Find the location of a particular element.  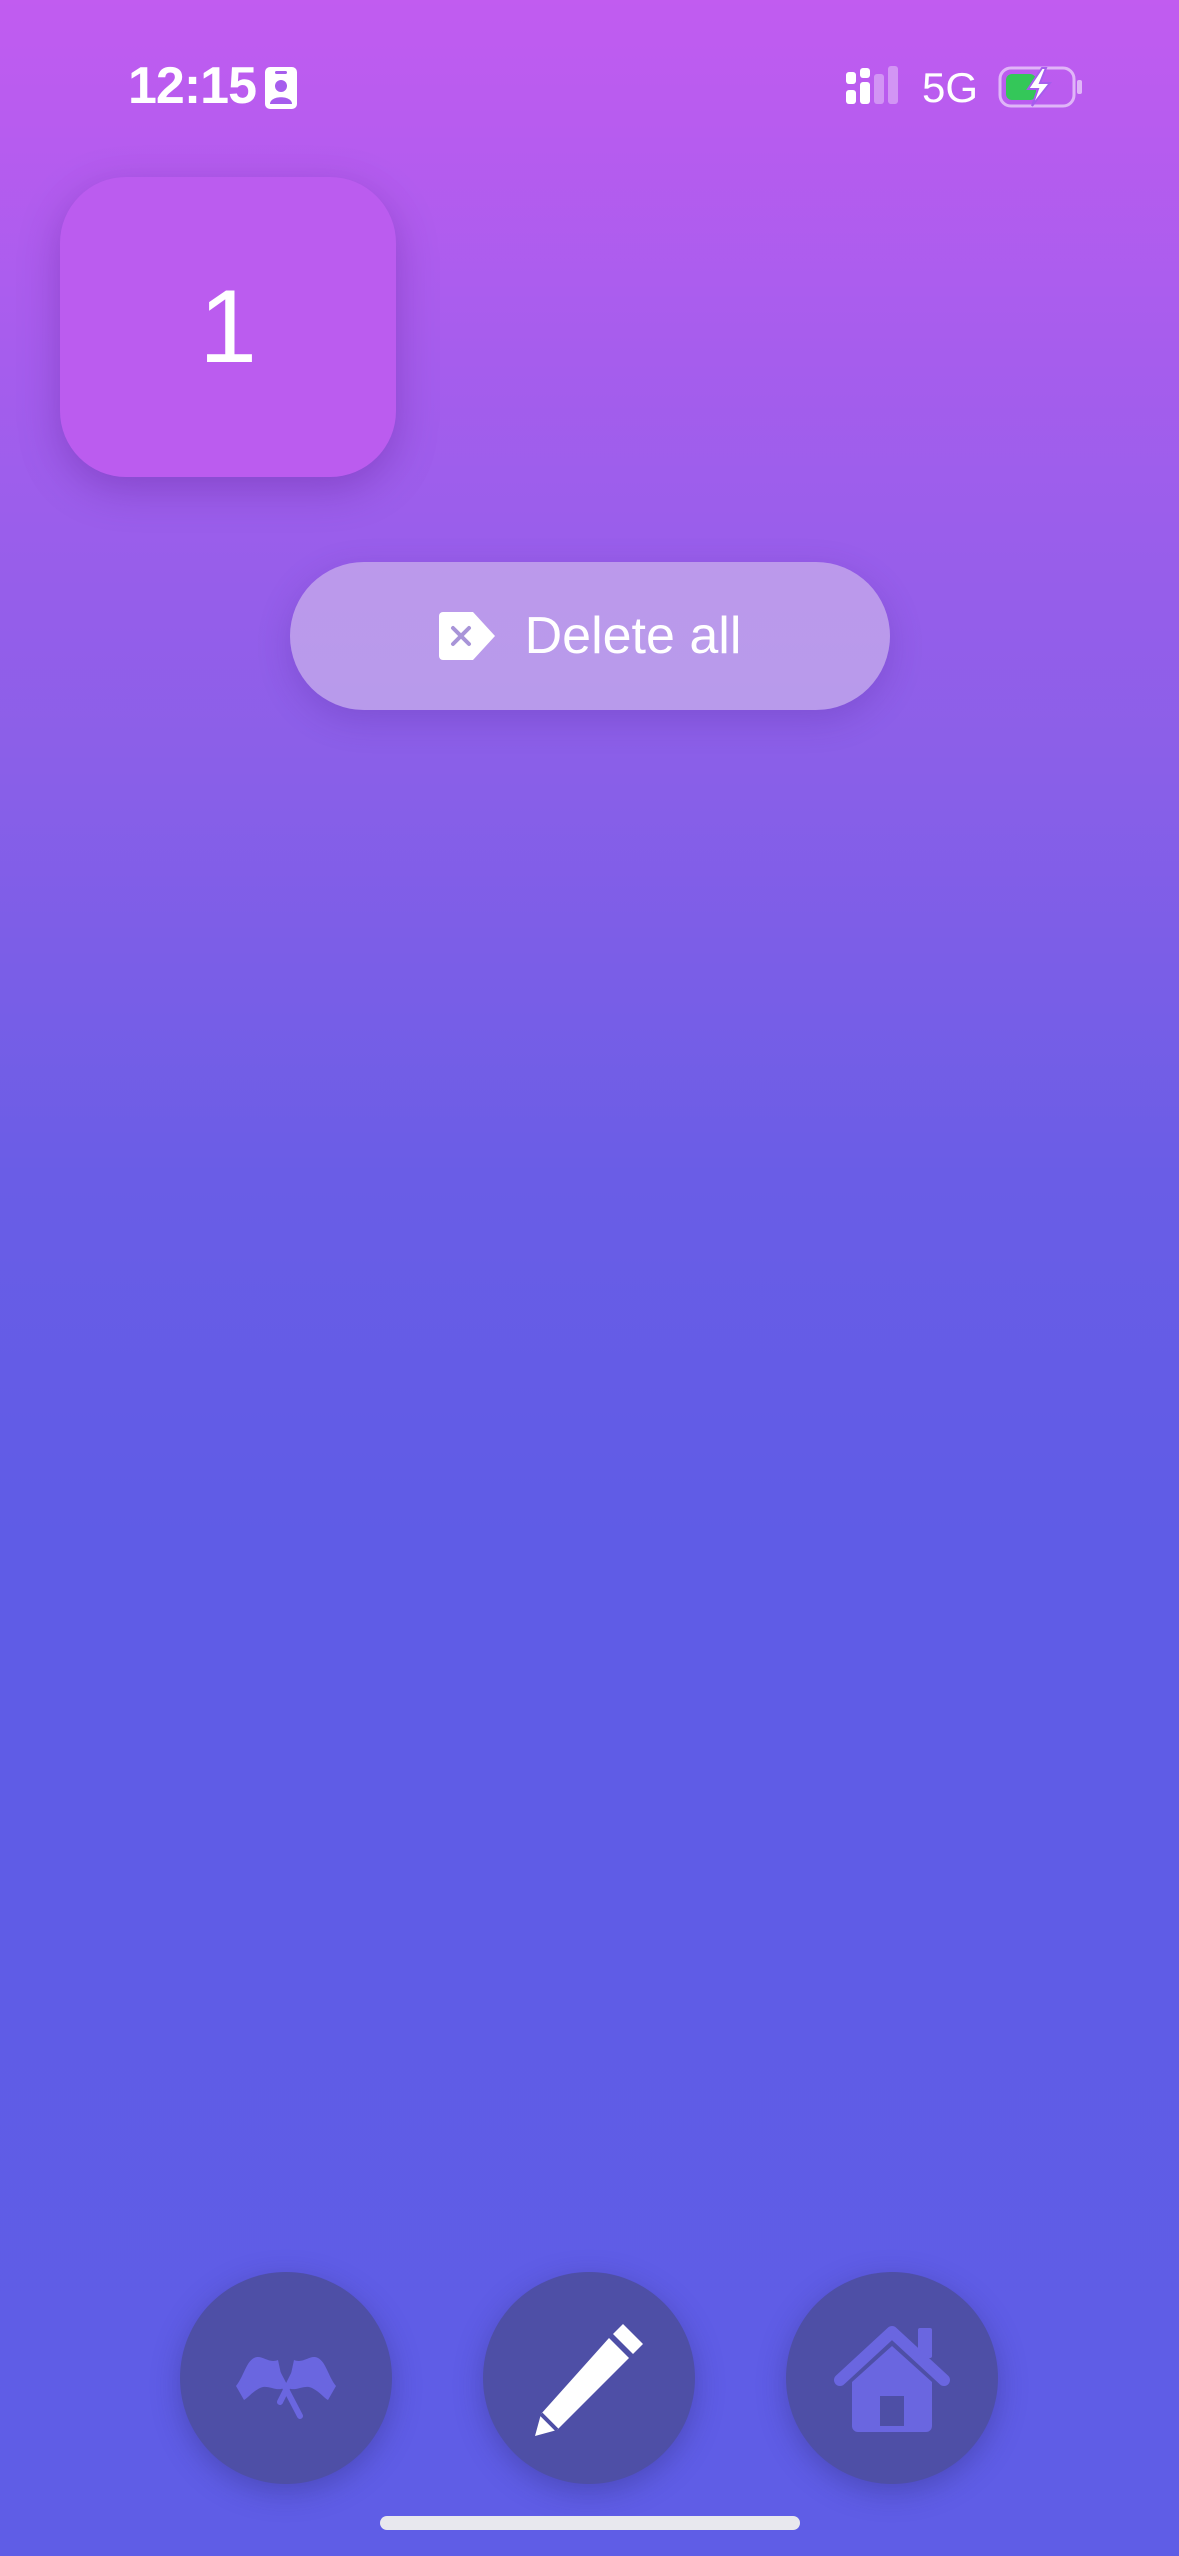

home-button is located at coordinates (892, 2378).